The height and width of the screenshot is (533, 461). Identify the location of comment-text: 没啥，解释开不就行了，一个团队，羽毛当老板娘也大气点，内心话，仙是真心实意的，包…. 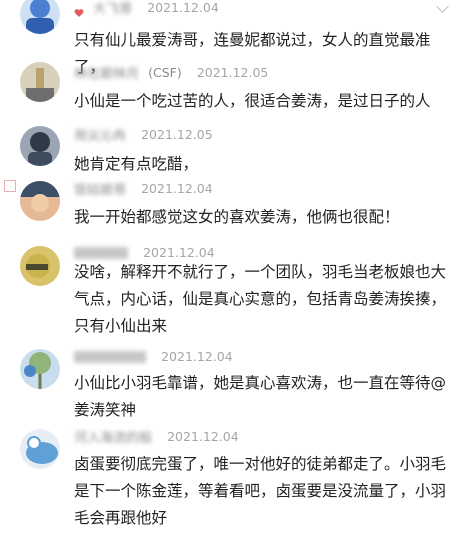
(260, 299).